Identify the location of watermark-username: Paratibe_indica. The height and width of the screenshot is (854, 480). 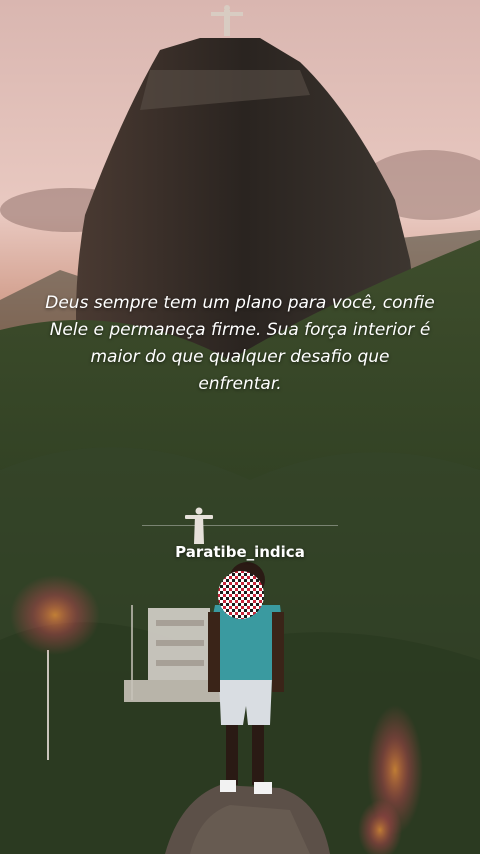
(240, 552).